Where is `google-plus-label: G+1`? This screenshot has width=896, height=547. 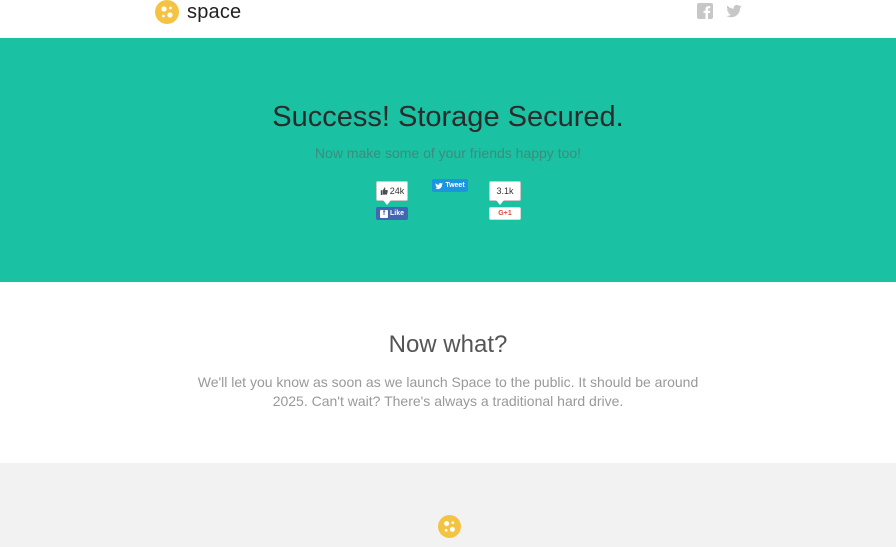
google-plus-label: G+1 is located at coordinates (505, 213).